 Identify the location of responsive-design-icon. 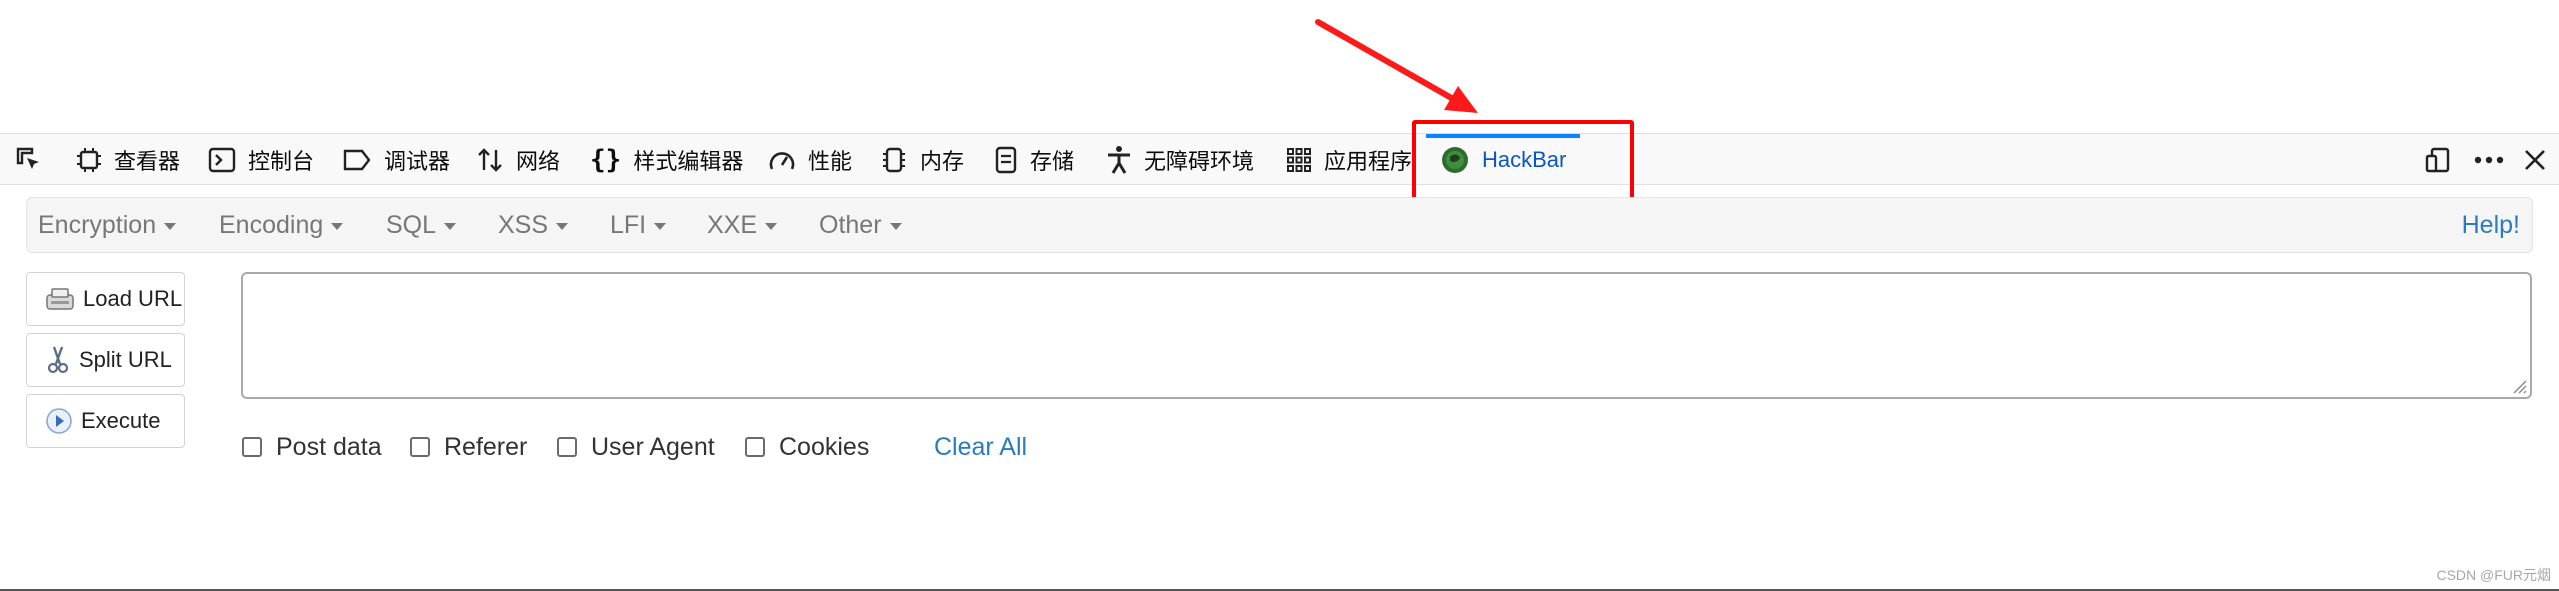
(2437, 160).